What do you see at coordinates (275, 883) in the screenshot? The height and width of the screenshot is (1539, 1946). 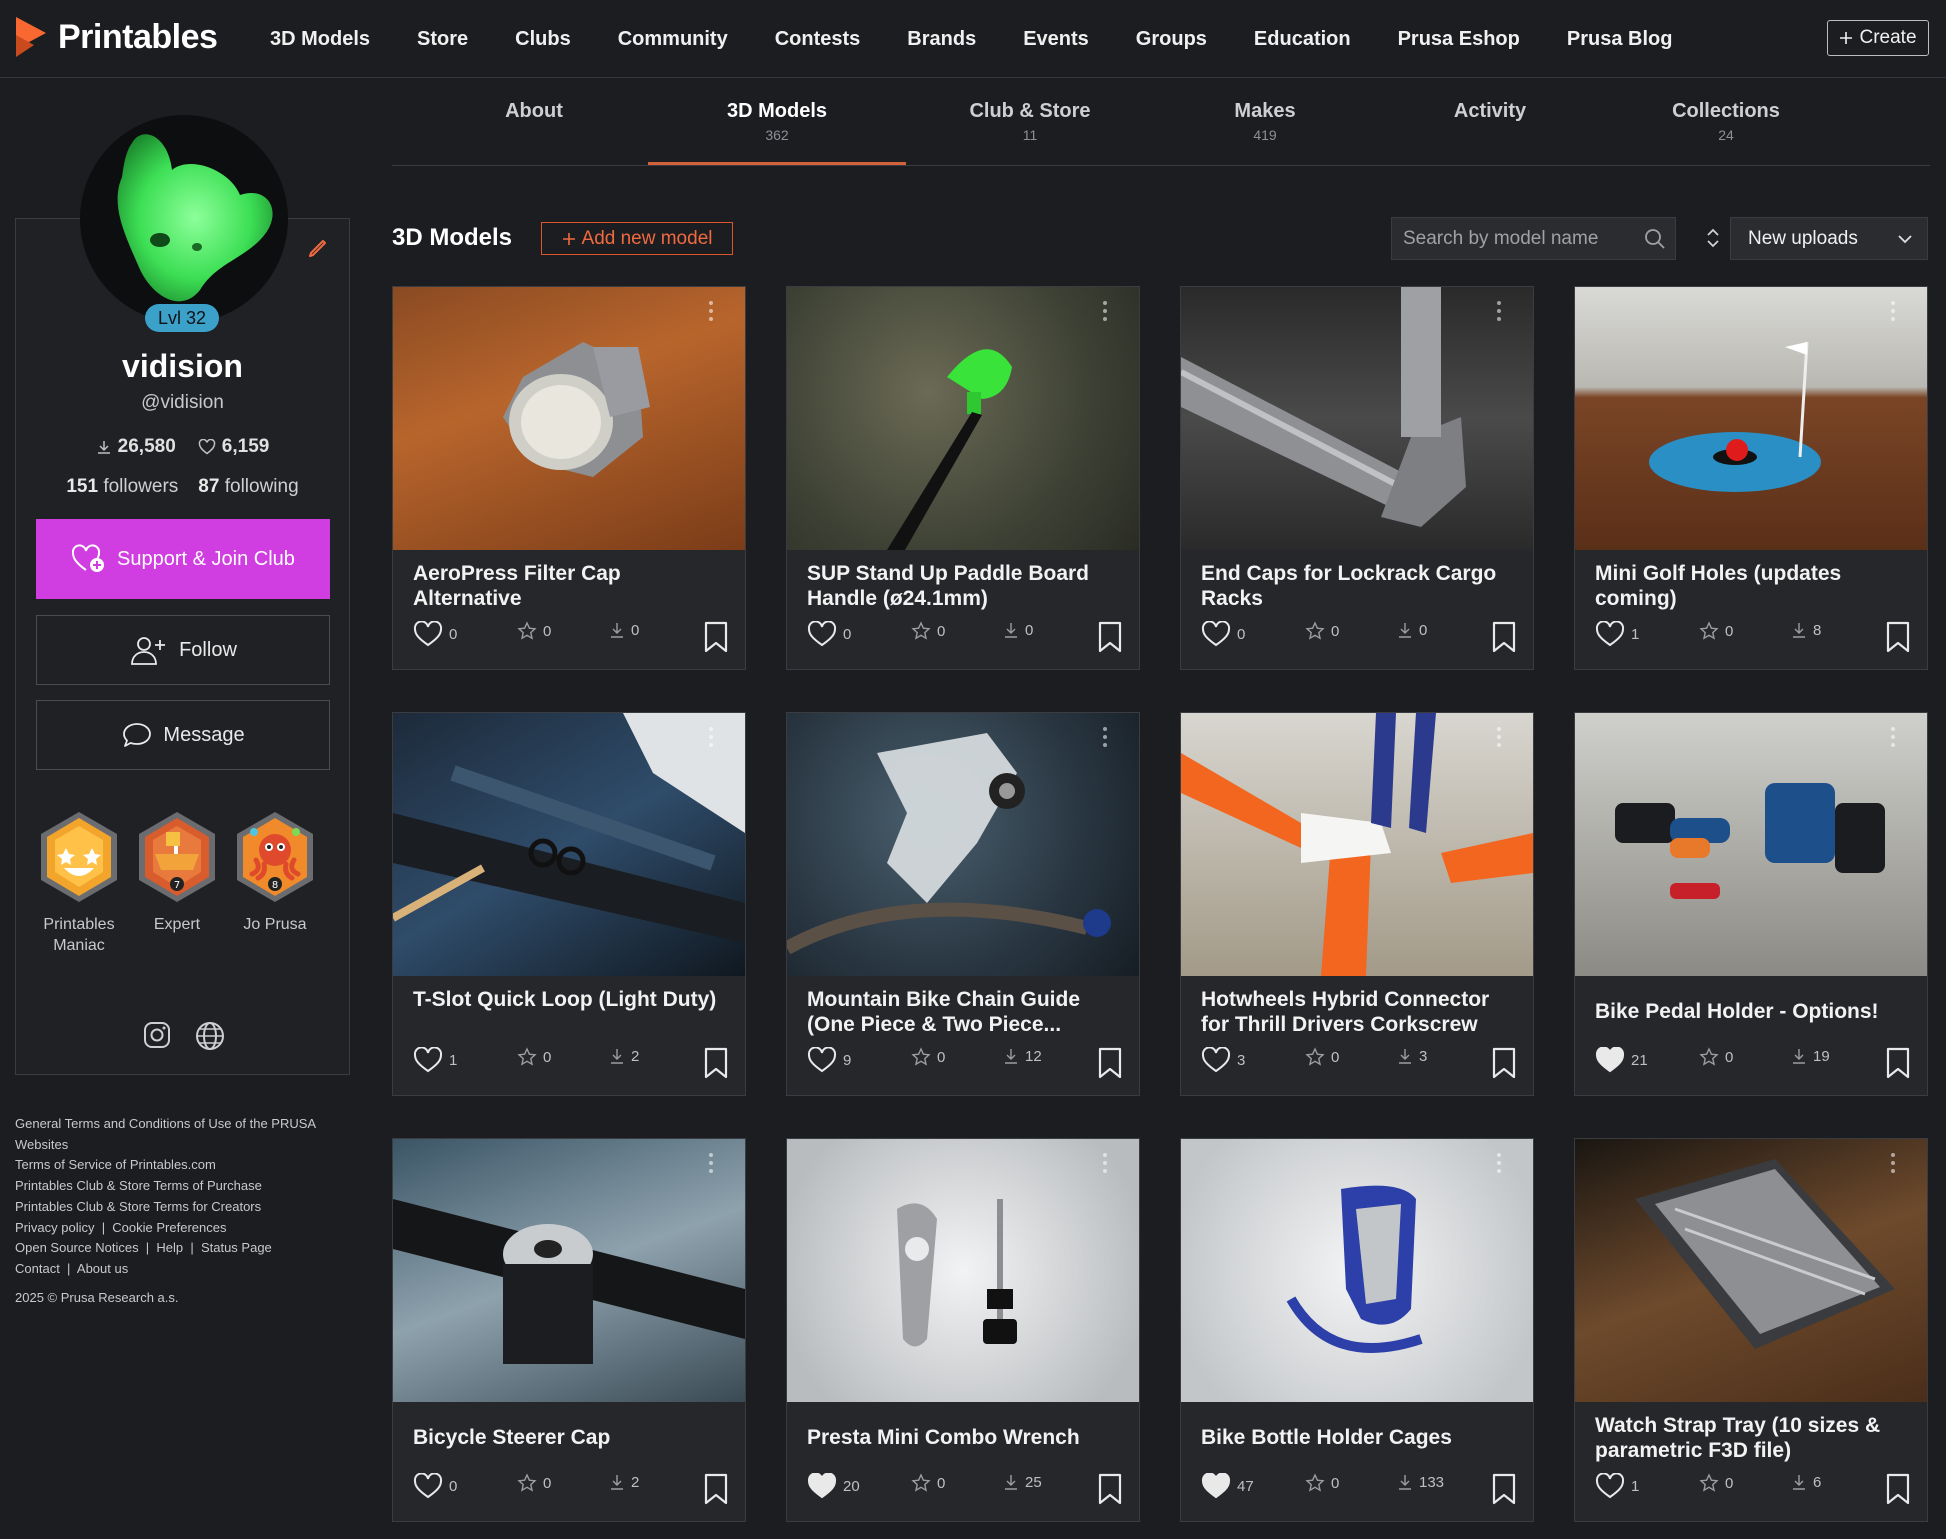 I see `badge-jo-prusa: 8 Jo Prusa` at bounding box center [275, 883].